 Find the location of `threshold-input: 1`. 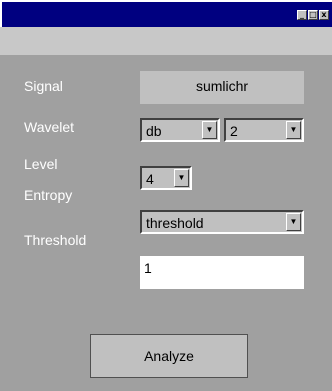

threshold-input: 1 is located at coordinates (222, 272).